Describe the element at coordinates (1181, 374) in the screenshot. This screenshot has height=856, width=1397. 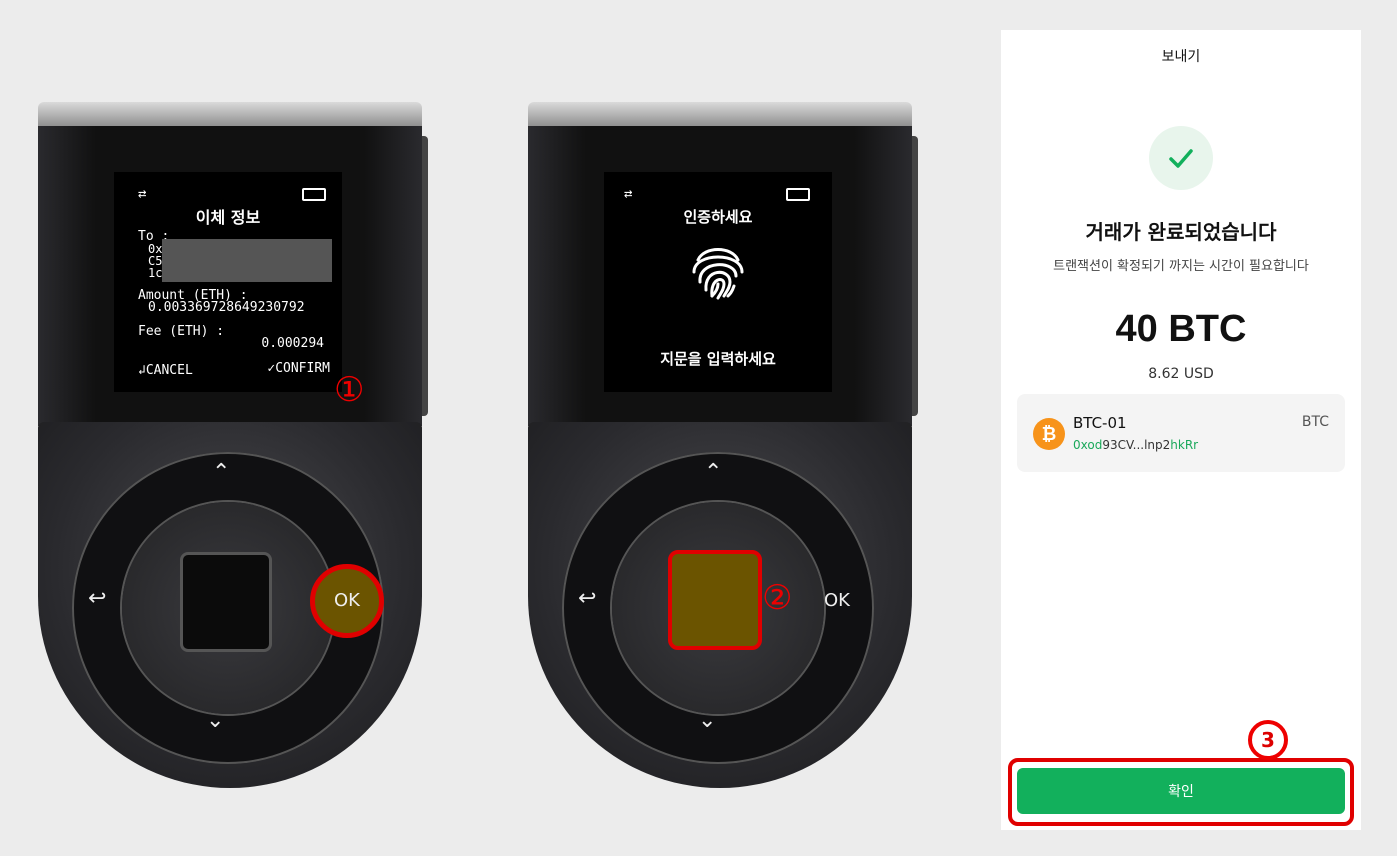
I see `fiat-amount: 8.62 USD` at that location.